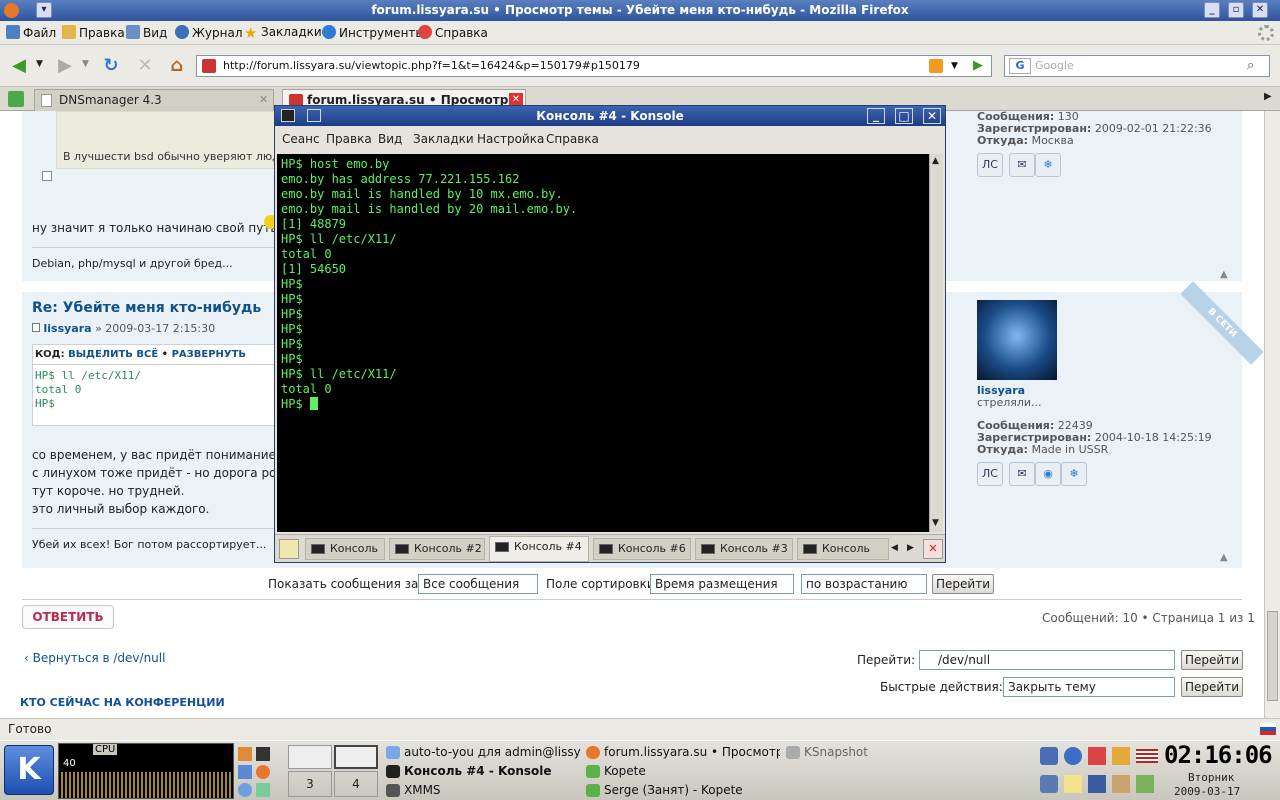 The width and height of the screenshot is (1280, 800). Describe the element at coordinates (245, 754) in the screenshot. I see `home-folder-icon` at that location.